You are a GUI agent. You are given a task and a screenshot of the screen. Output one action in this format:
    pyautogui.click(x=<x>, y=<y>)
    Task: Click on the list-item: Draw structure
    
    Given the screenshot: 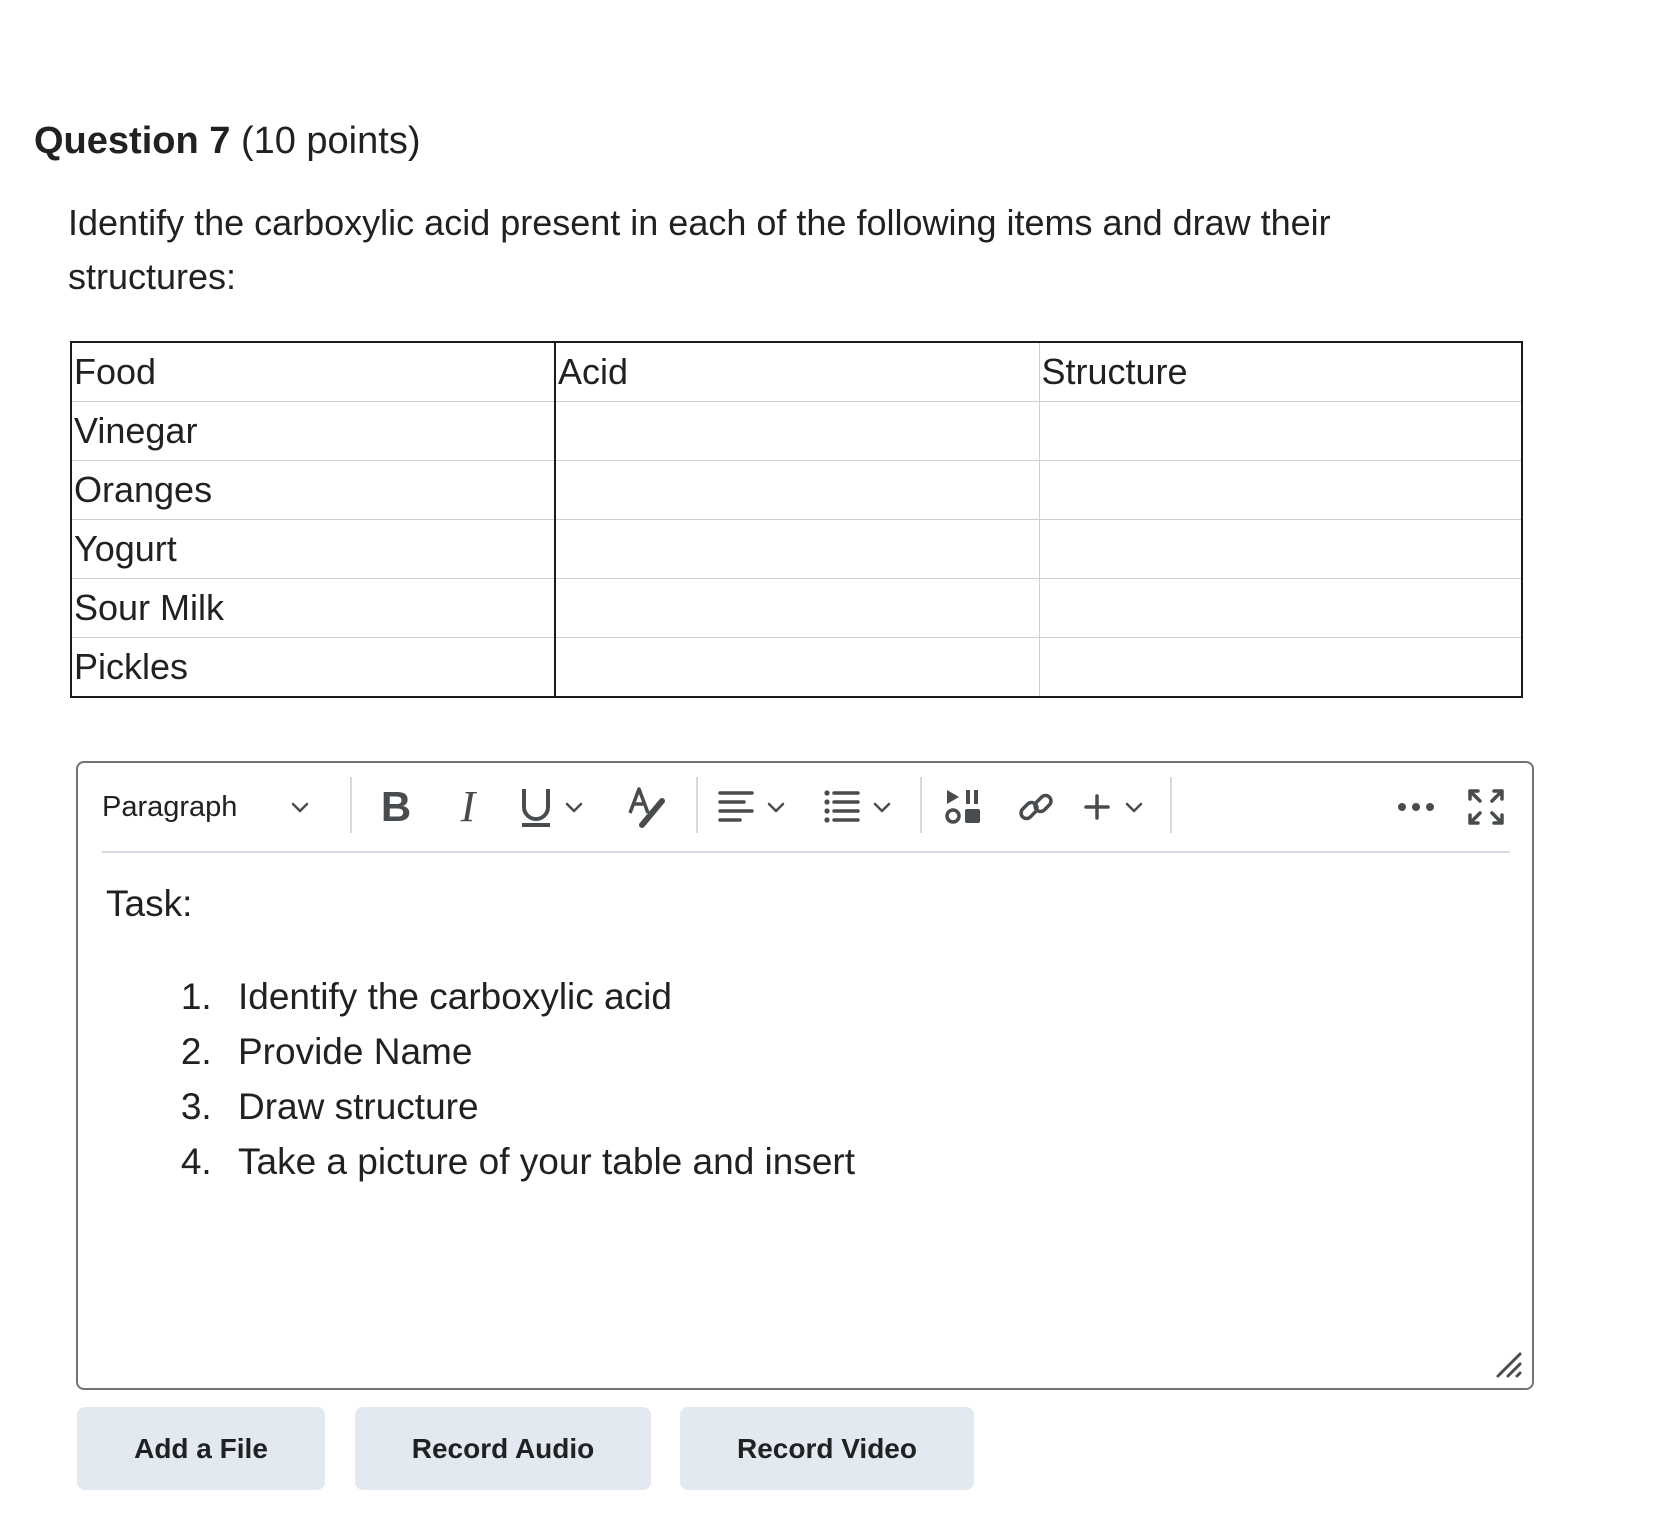 What is the action you would take?
    pyautogui.click(x=862, y=1106)
    